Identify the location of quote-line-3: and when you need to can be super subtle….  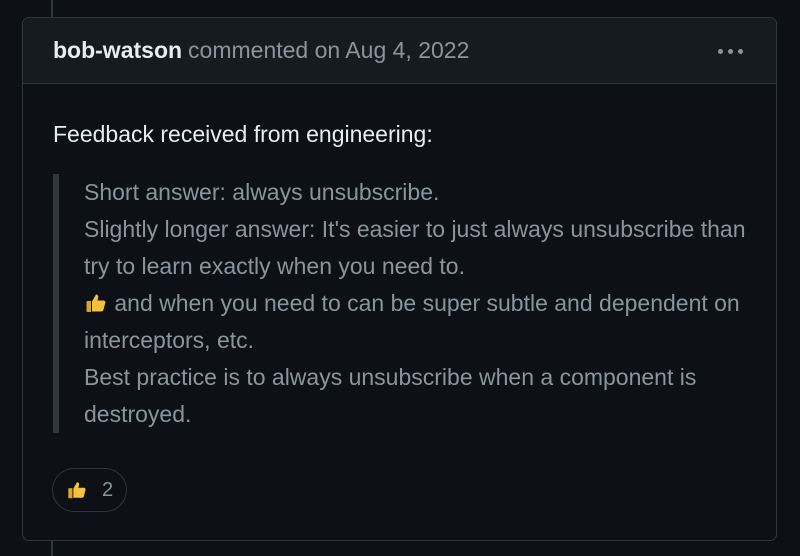
(415, 322).